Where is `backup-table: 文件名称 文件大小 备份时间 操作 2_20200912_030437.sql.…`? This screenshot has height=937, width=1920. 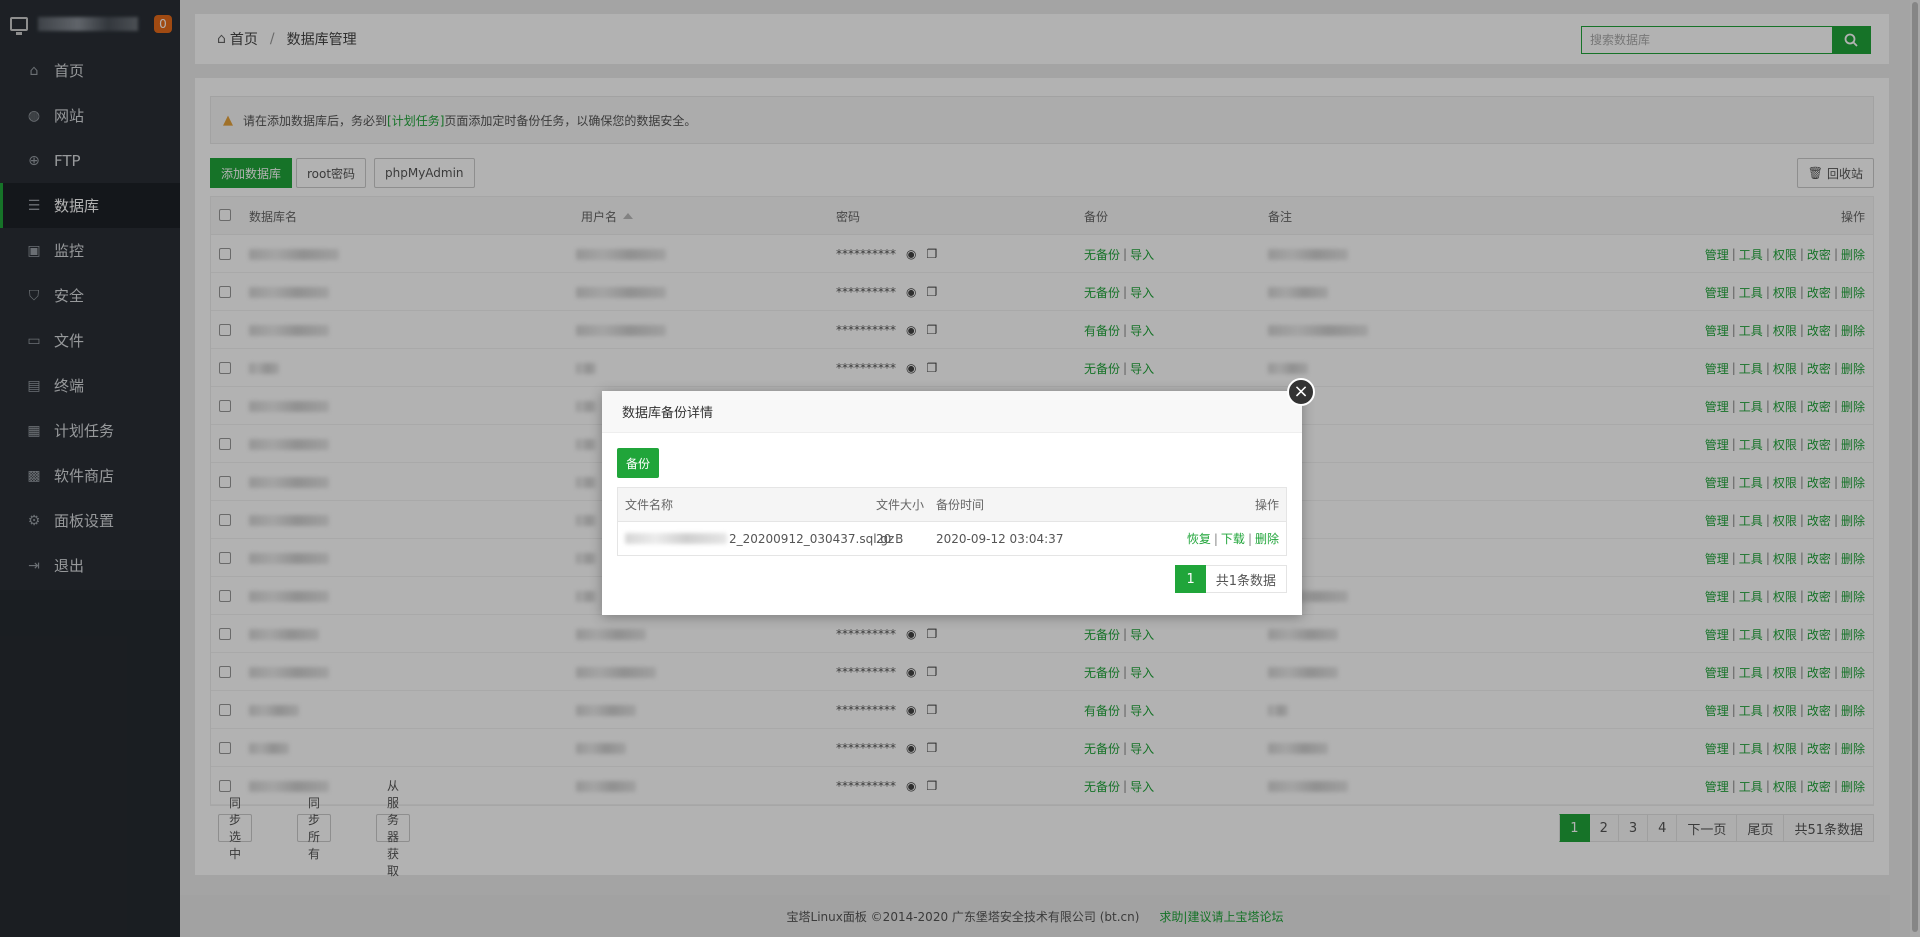 backup-table: 文件名称 文件大小 备份时间 操作 2_20200912_030437.sql.… is located at coordinates (952, 521).